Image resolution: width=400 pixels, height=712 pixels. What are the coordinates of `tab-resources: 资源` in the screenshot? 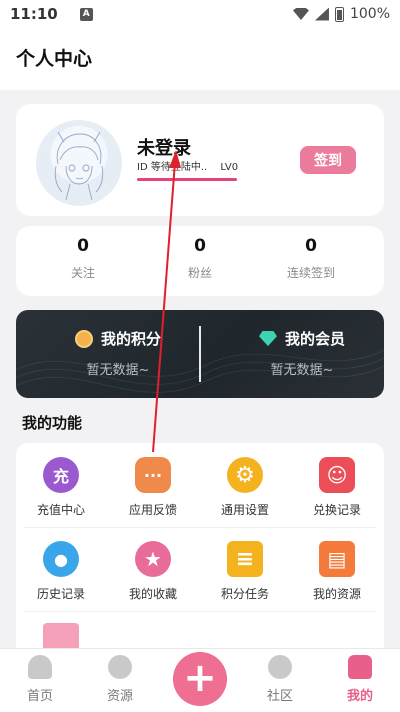 It's located at (120, 679).